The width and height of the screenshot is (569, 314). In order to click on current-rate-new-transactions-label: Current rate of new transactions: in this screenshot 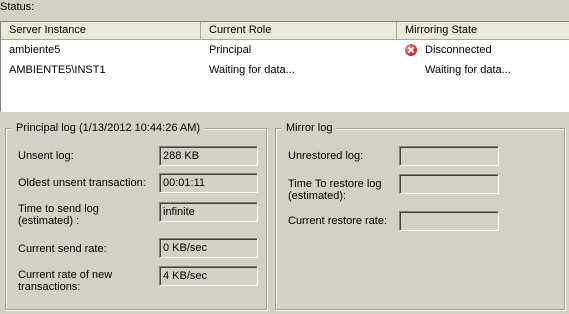, I will do `click(65, 281)`.